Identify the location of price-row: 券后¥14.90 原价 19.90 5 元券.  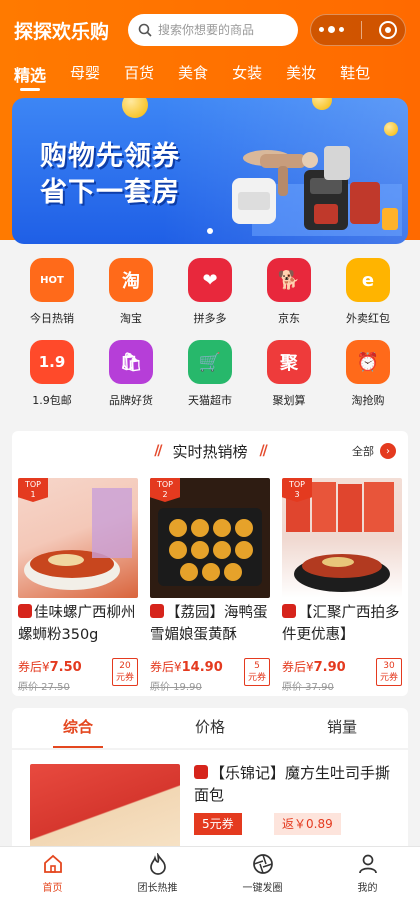
(210, 675).